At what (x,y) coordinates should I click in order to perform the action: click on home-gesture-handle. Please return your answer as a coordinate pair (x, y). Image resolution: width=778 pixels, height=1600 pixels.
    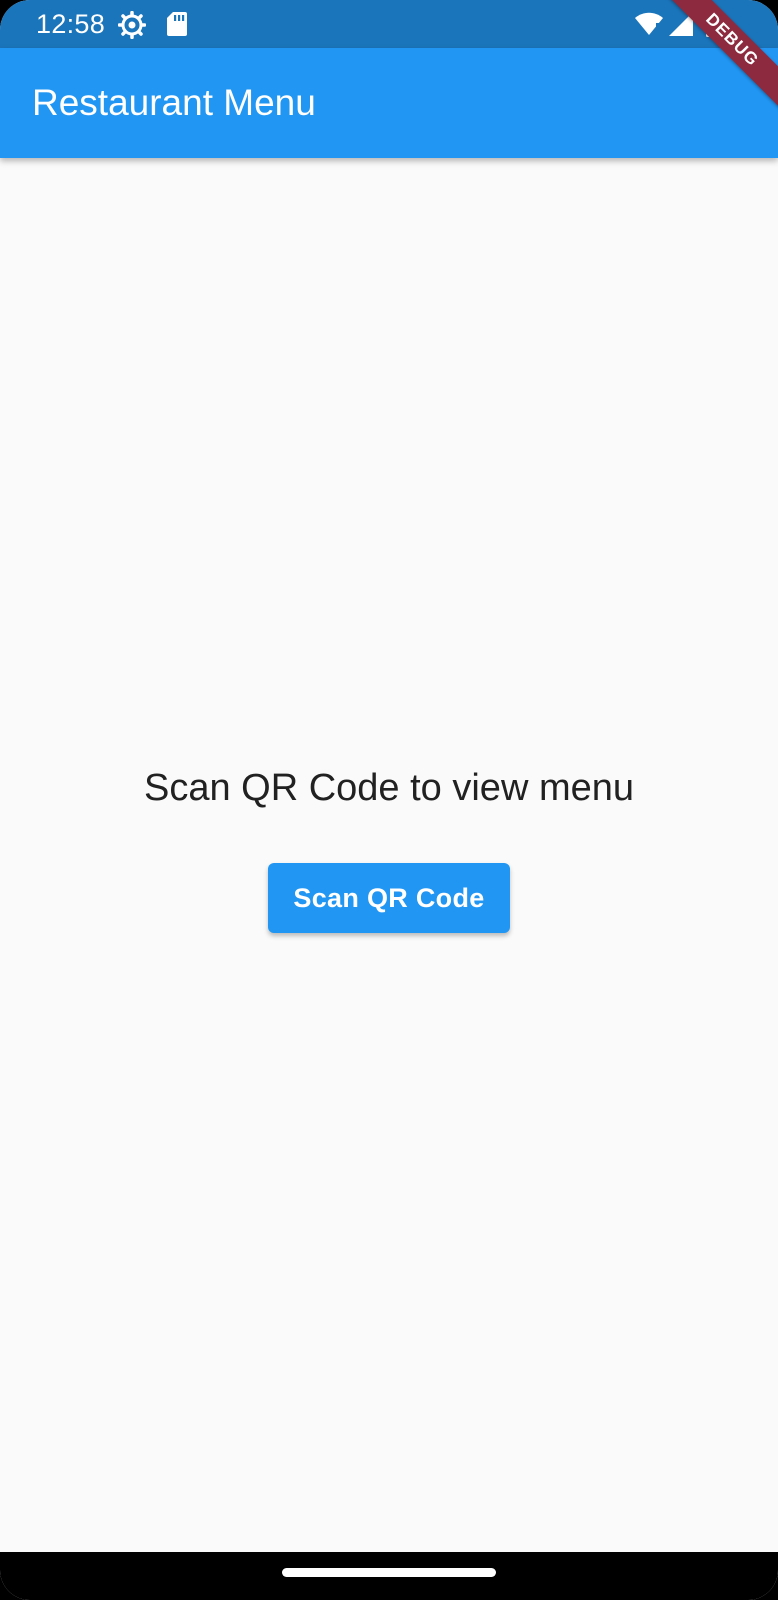
    Looking at the image, I should click on (389, 1572).